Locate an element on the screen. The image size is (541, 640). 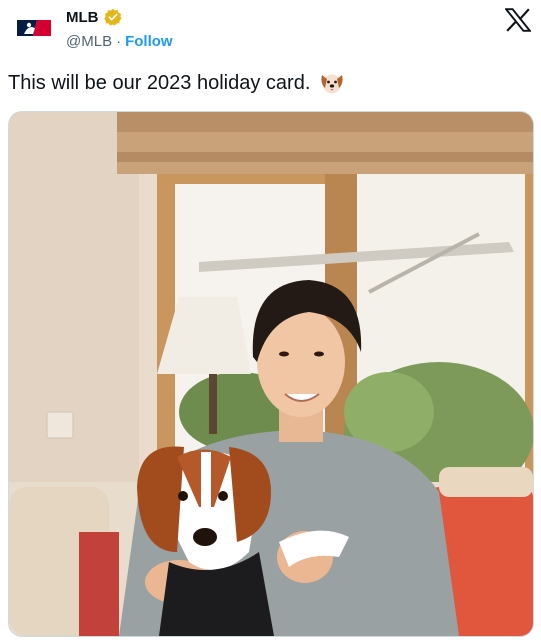
handle: @MLB is located at coordinates (89, 41).